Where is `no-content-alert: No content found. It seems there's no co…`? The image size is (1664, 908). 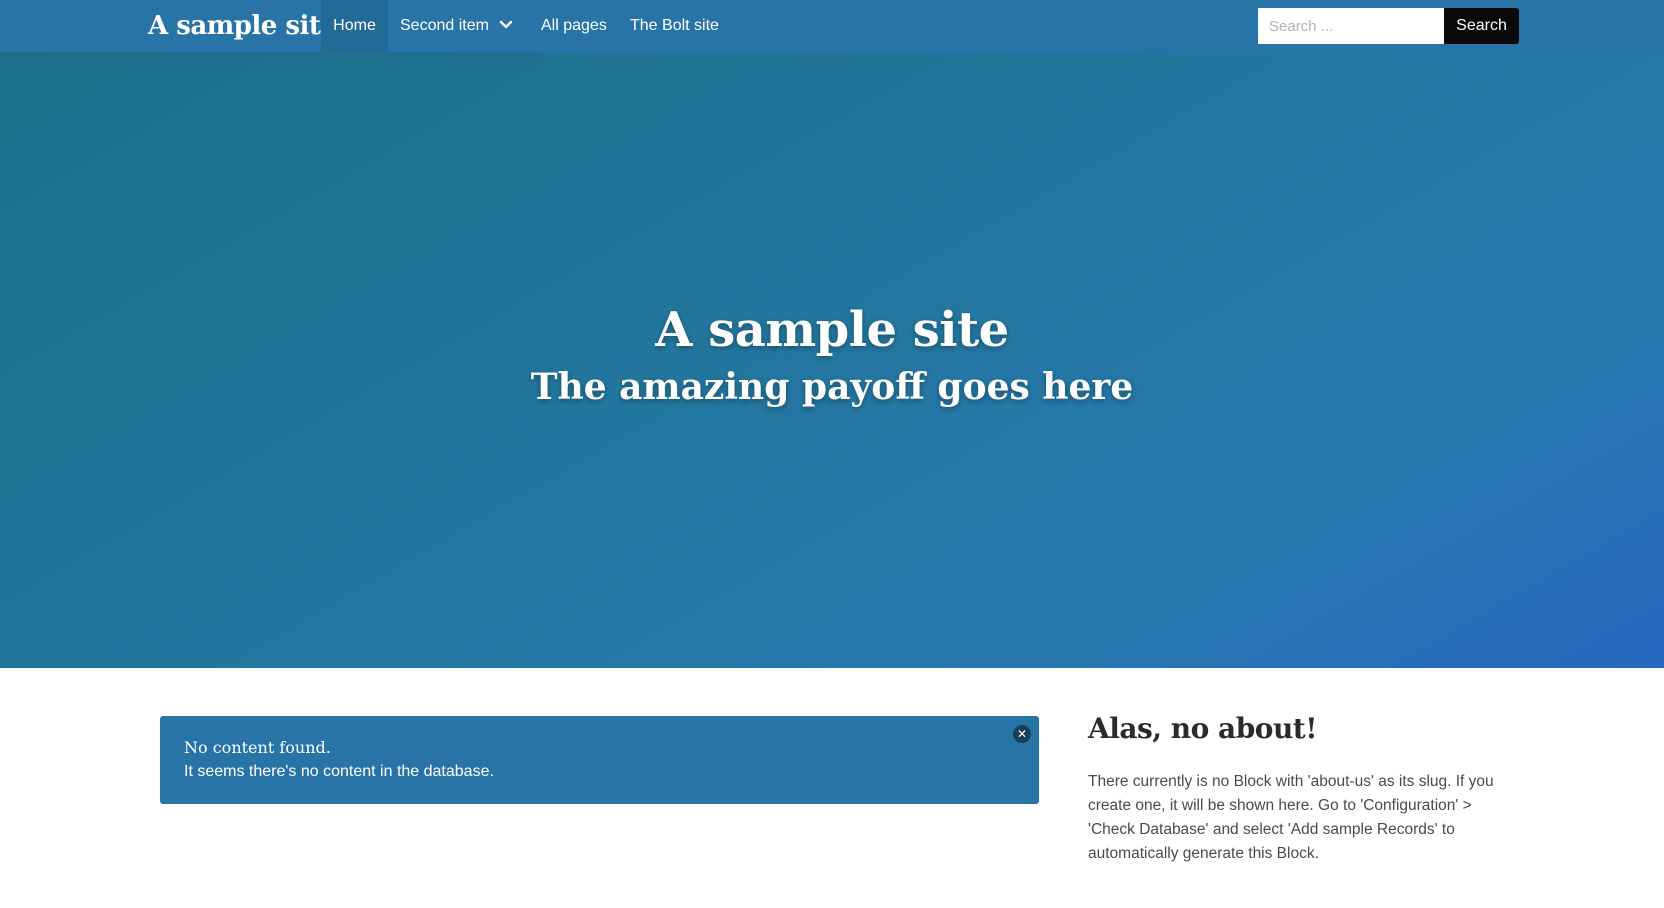
no-content-alert: No content found. It seems there's no co… is located at coordinates (599, 760).